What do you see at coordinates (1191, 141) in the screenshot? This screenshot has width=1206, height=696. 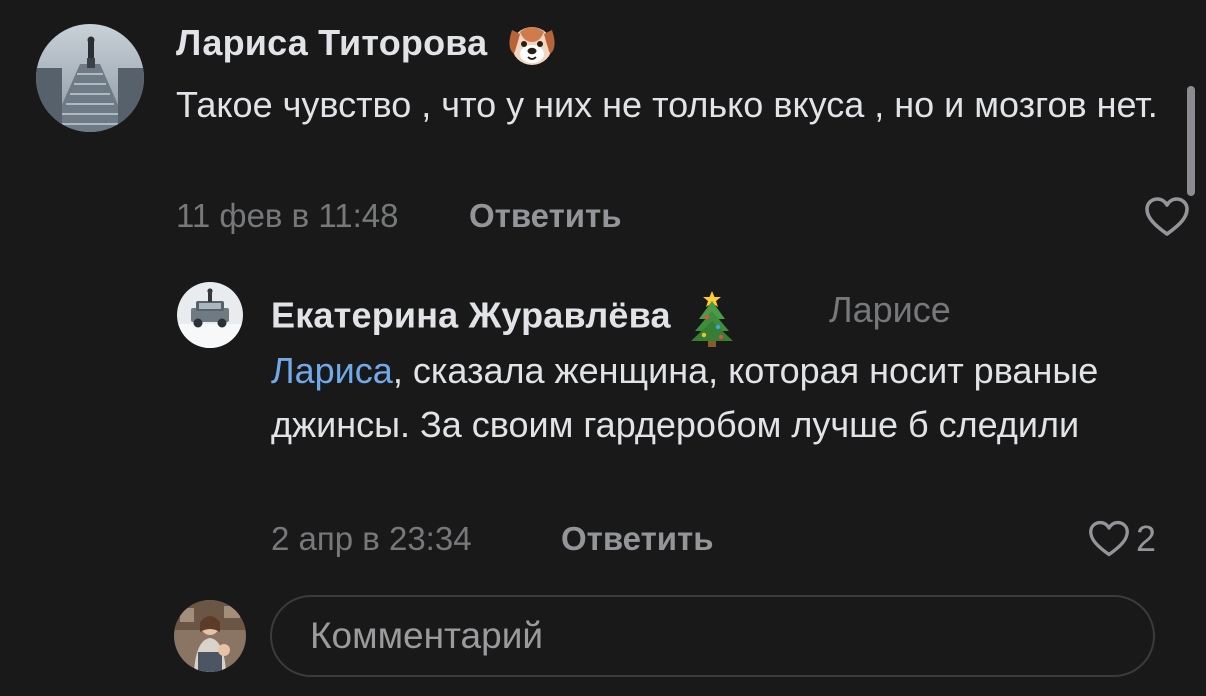 I see `scrollbar` at bounding box center [1191, 141].